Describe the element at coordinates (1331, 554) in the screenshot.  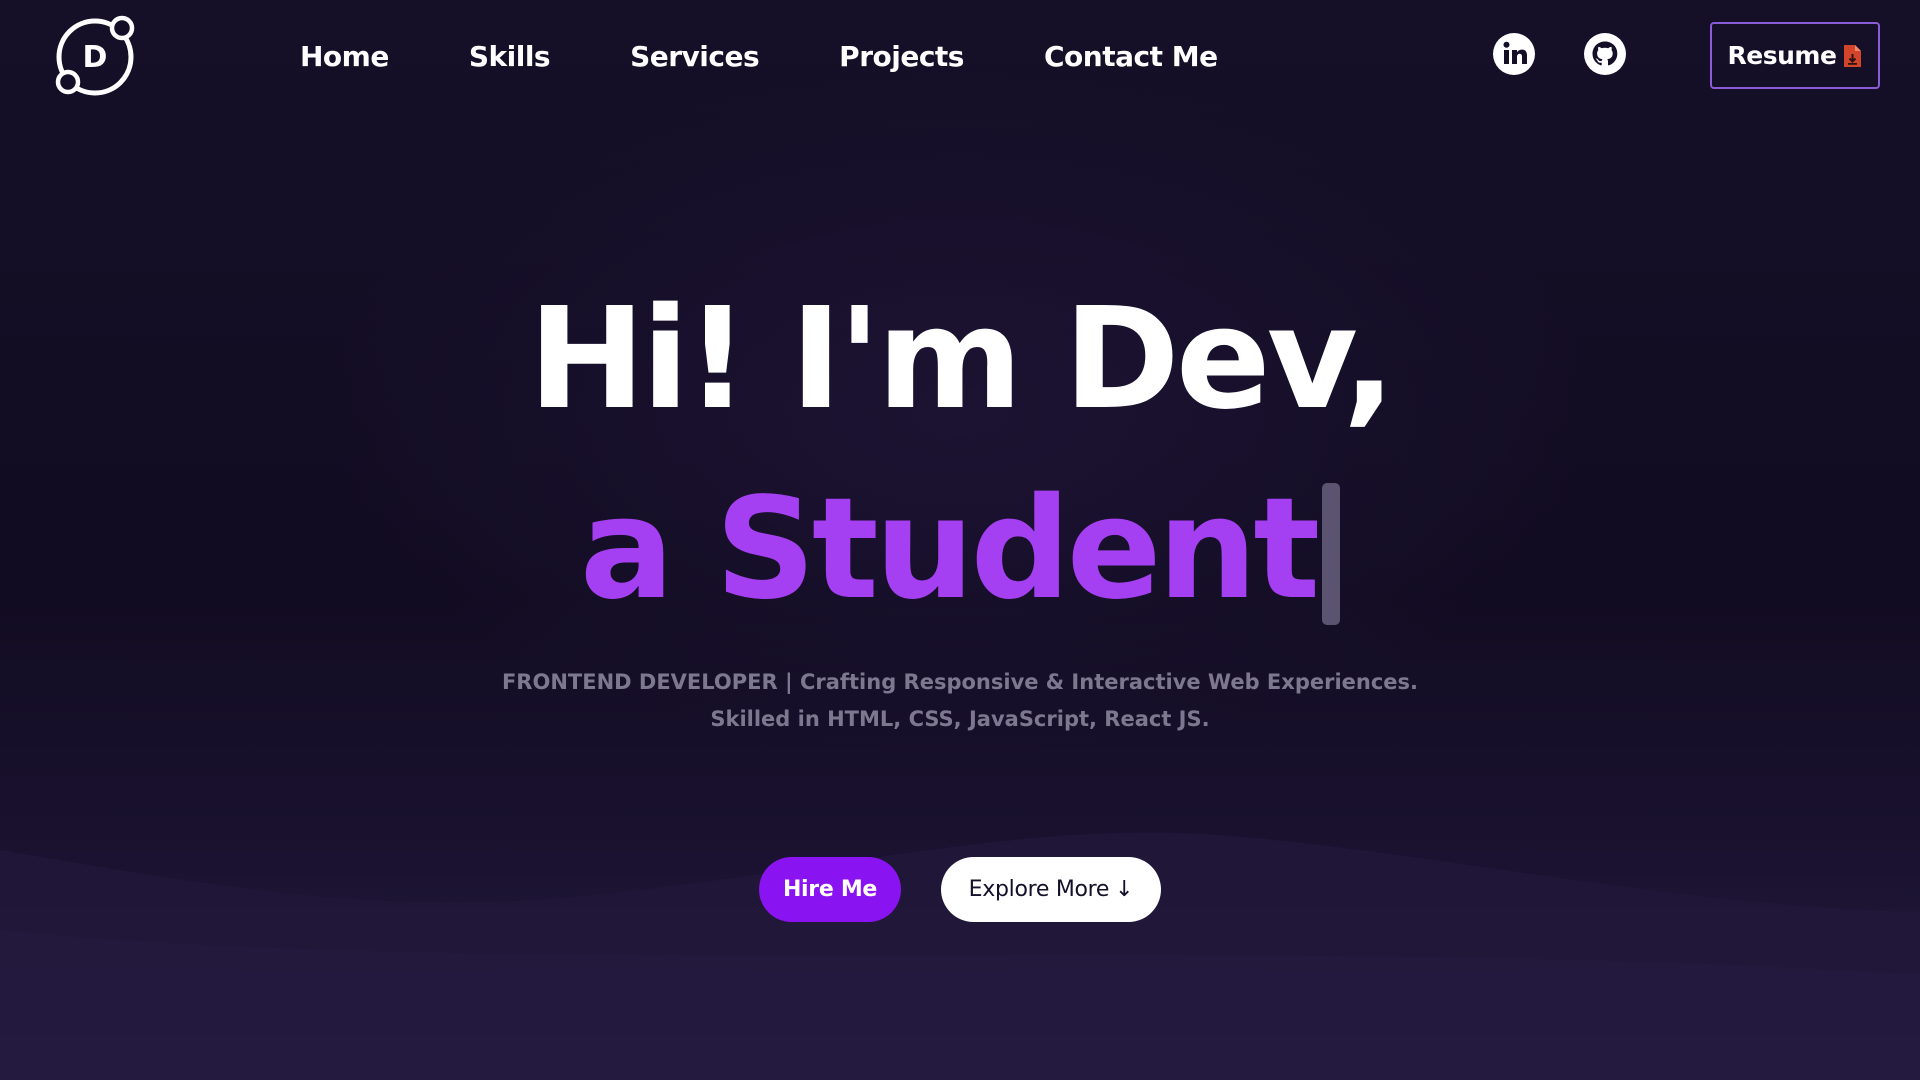
I see `typing-caret` at that location.